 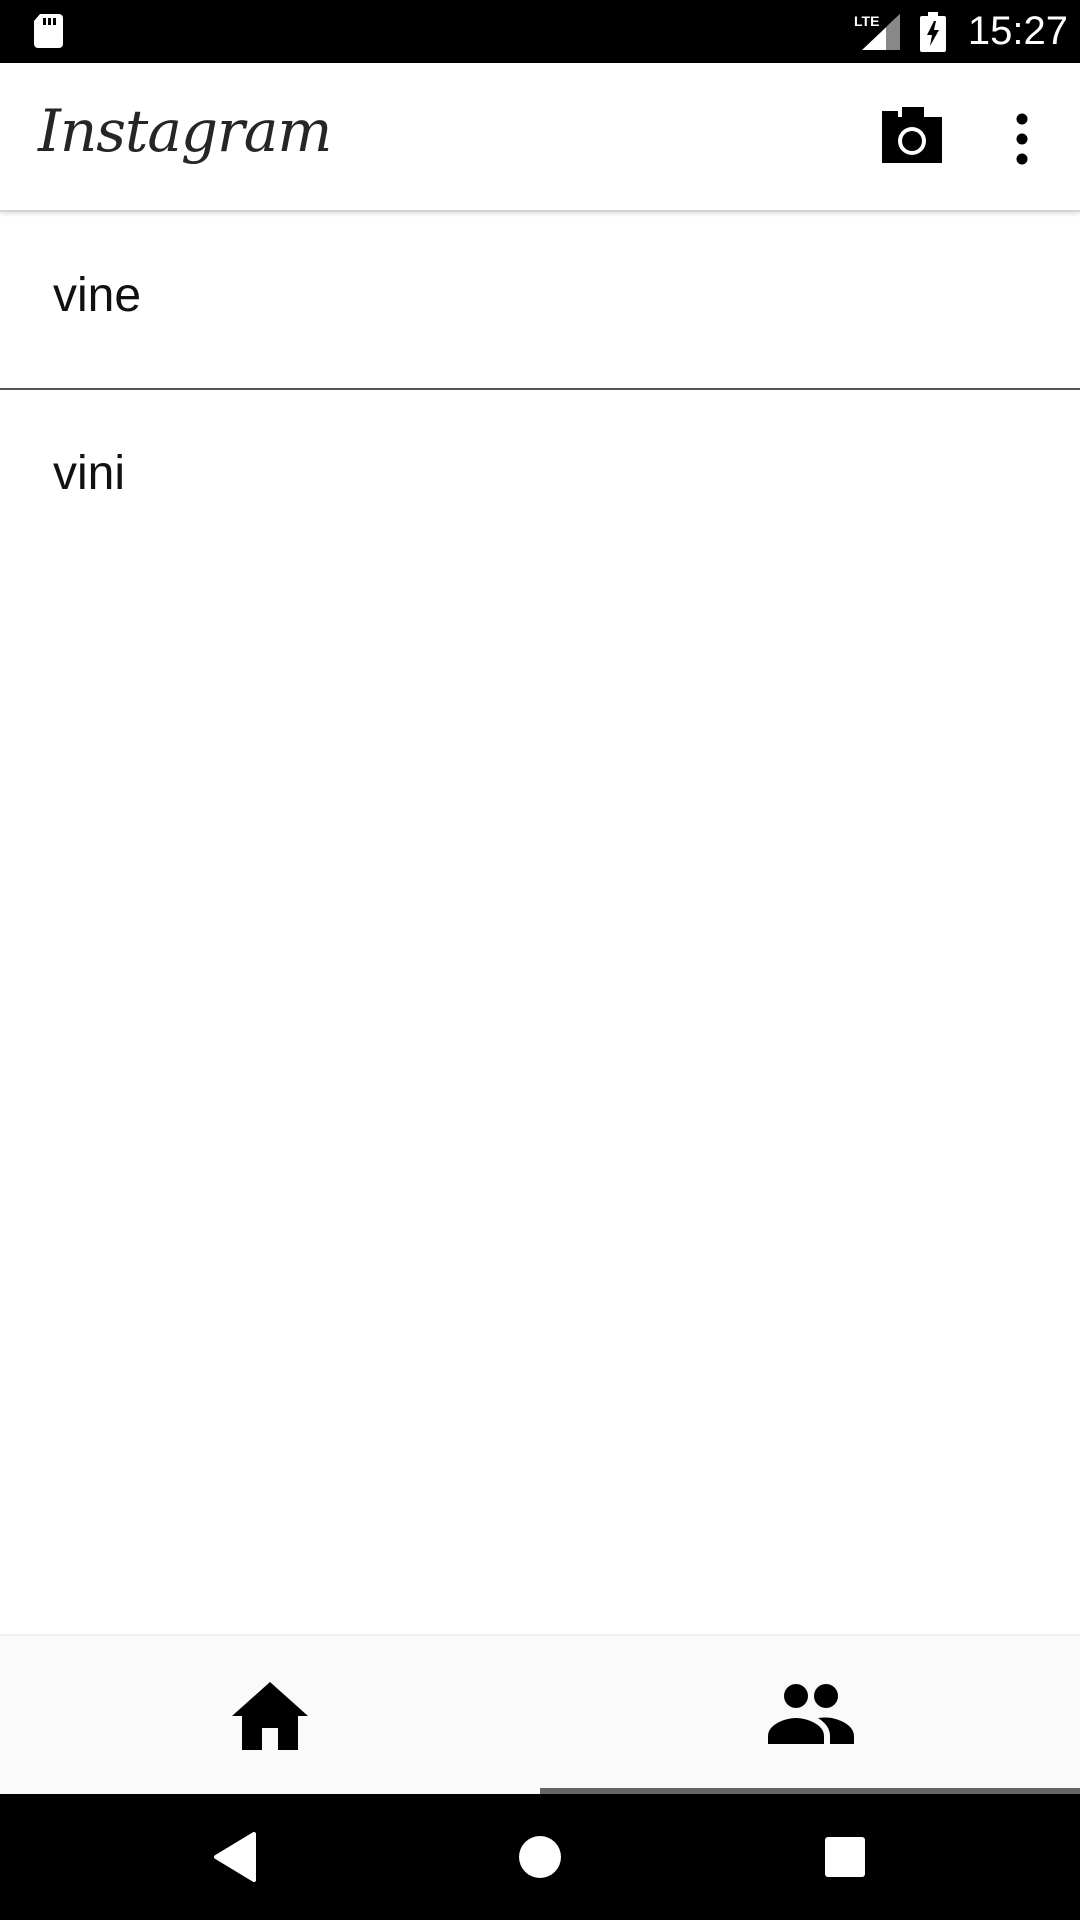 I want to click on status-bar: LTE 15:27, so click(x=540, y=31).